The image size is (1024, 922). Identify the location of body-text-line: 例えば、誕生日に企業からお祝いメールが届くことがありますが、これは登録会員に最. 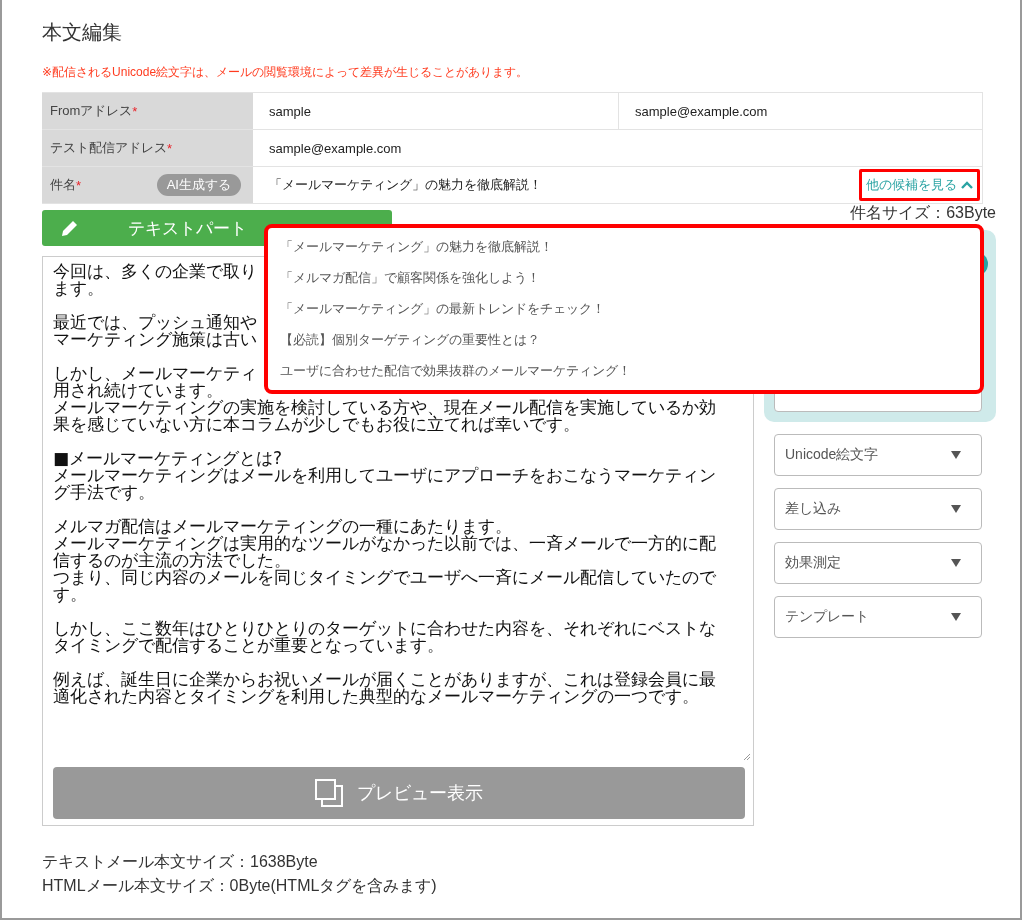
(384, 679).